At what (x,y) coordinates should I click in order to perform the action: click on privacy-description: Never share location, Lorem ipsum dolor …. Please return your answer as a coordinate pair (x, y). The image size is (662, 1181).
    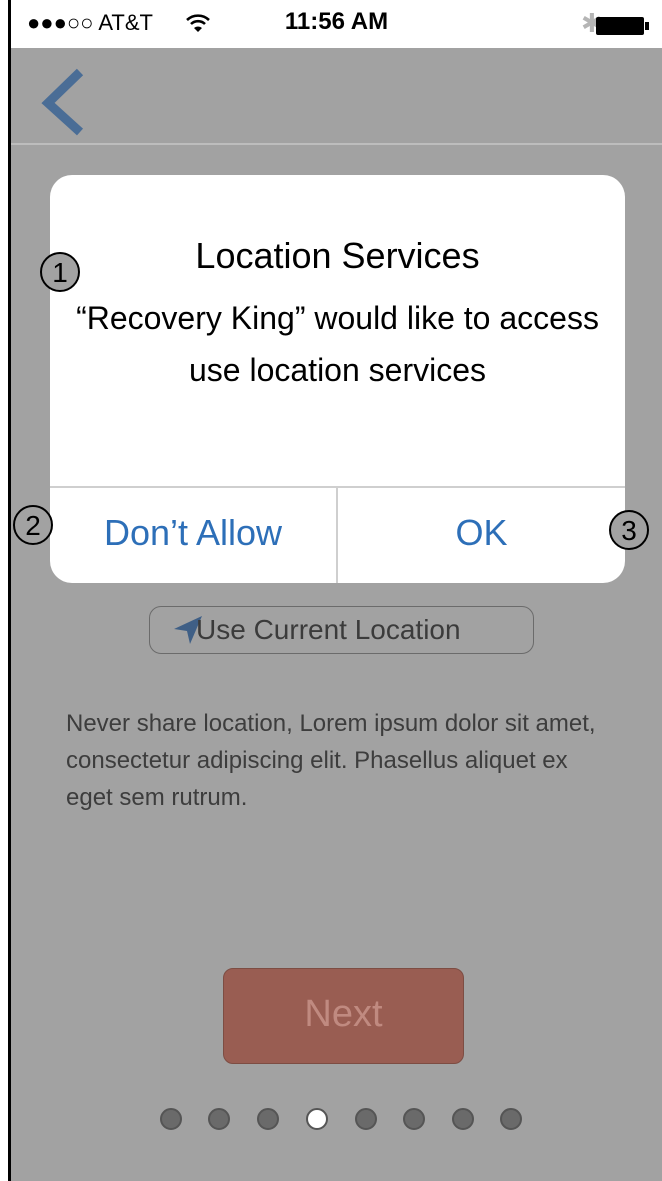
    Looking at the image, I should click on (331, 760).